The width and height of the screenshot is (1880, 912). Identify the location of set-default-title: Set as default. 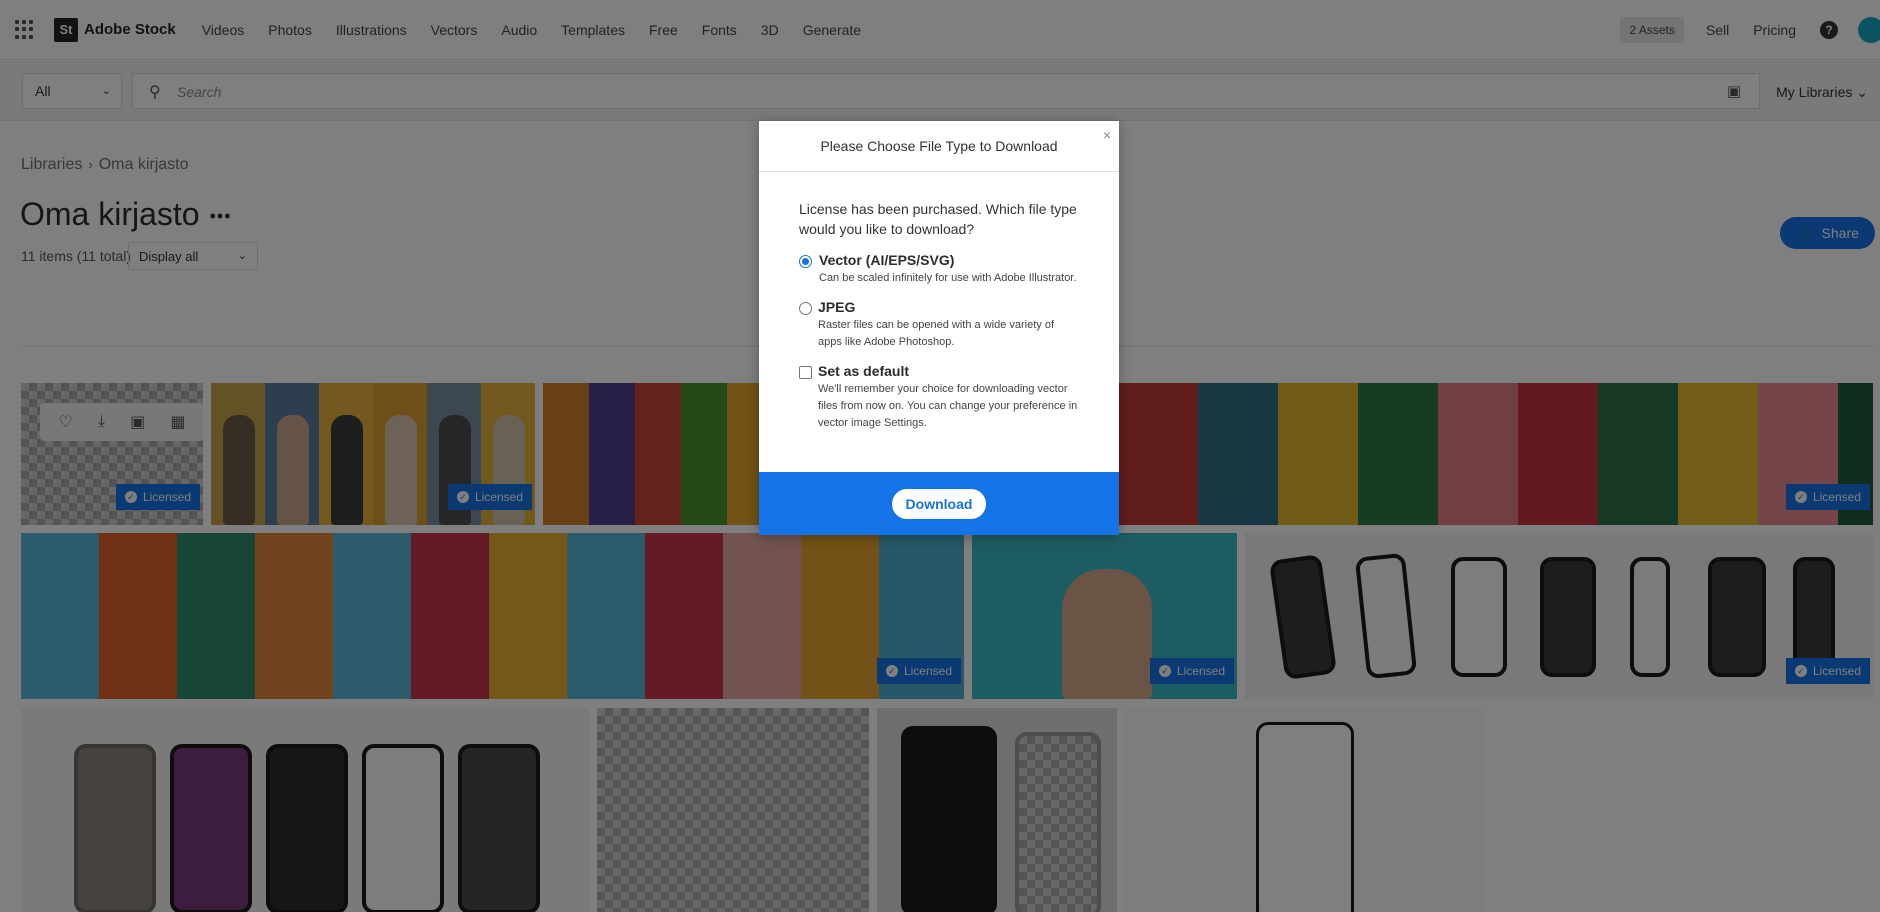
(864, 371).